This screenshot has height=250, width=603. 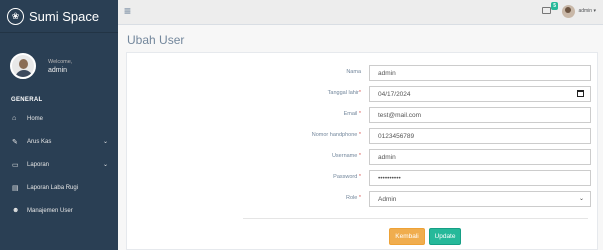 What do you see at coordinates (480, 115) in the screenshot?
I see `email-input: test@mail.com` at bounding box center [480, 115].